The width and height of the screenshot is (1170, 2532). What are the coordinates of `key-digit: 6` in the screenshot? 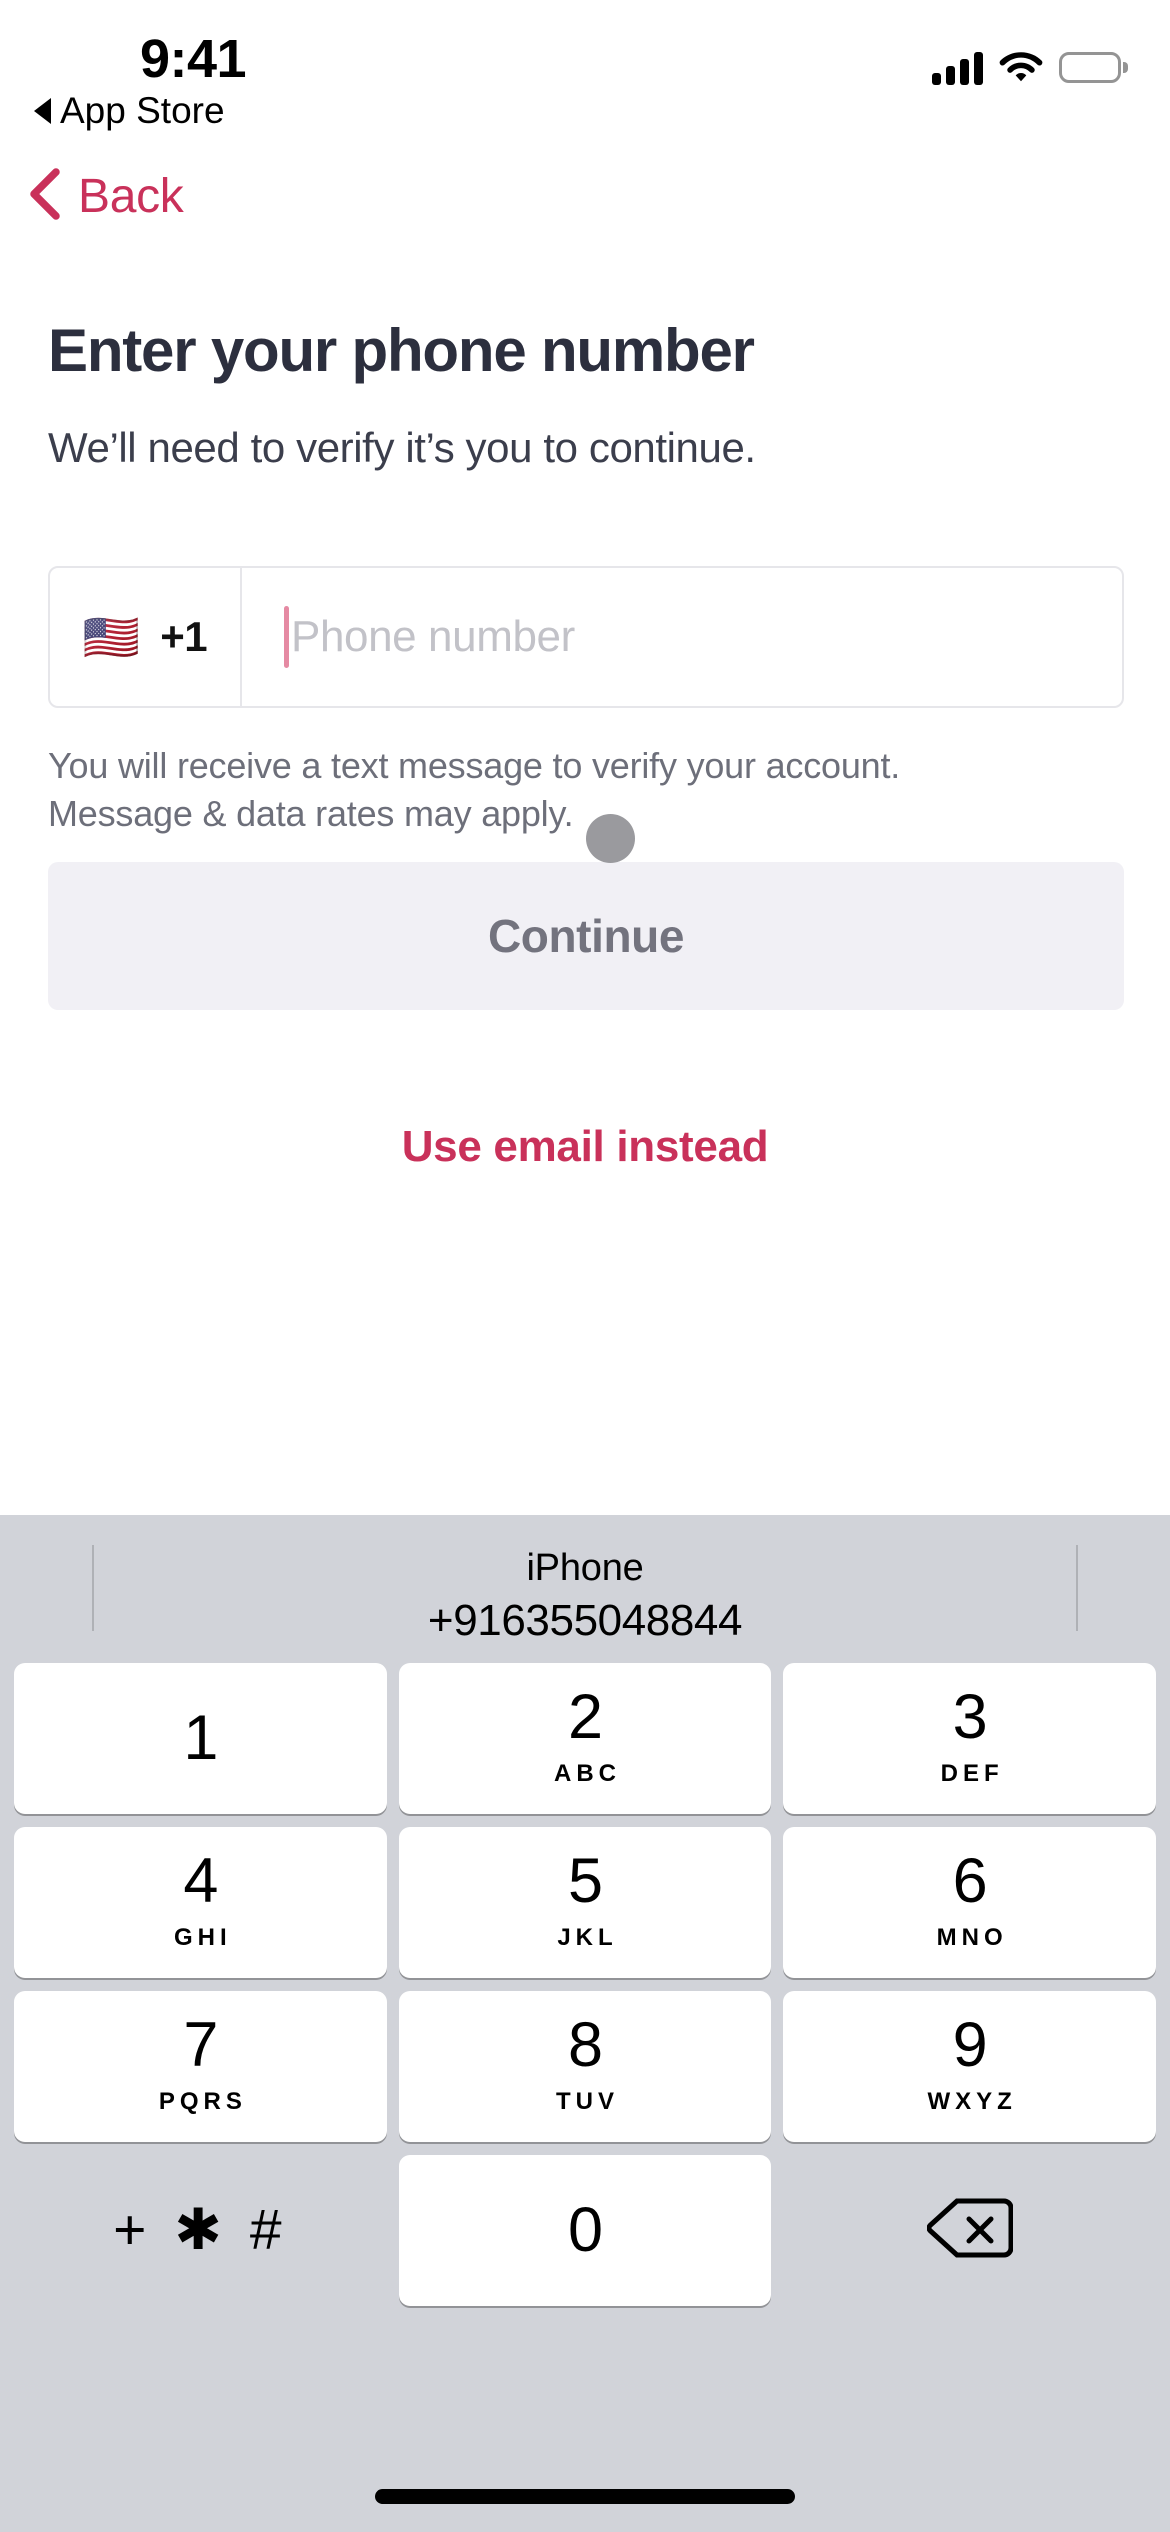 It's located at (970, 1880).